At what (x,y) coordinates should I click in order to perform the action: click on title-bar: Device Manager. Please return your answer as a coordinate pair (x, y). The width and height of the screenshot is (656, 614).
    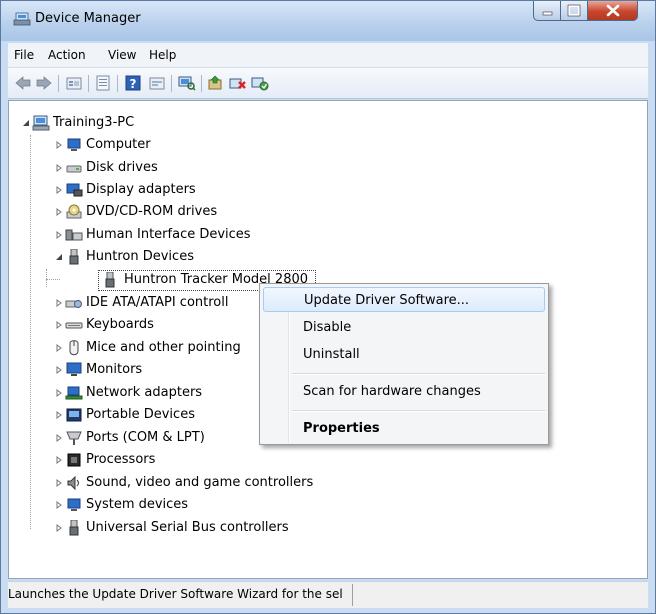
    Looking at the image, I should click on (328, 21).